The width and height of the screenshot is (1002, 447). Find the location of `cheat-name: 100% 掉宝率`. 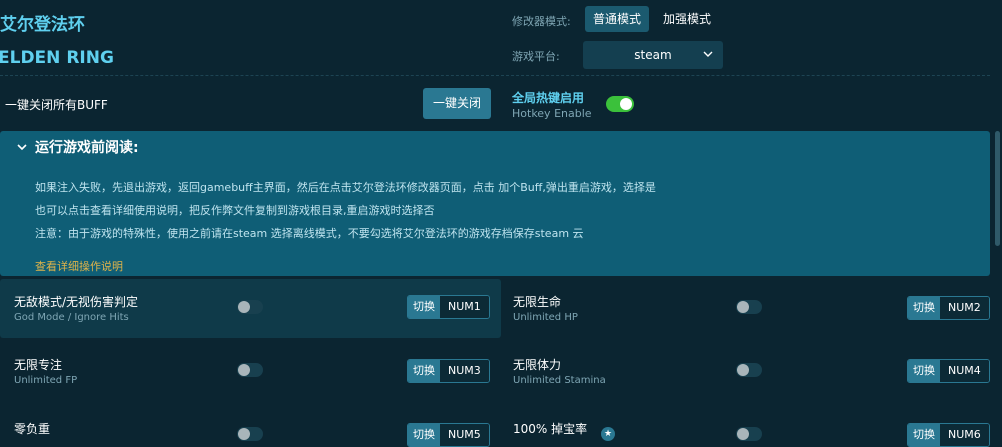

cheat-name: 100% 掉宝率 is located at coordinates (550, 429).